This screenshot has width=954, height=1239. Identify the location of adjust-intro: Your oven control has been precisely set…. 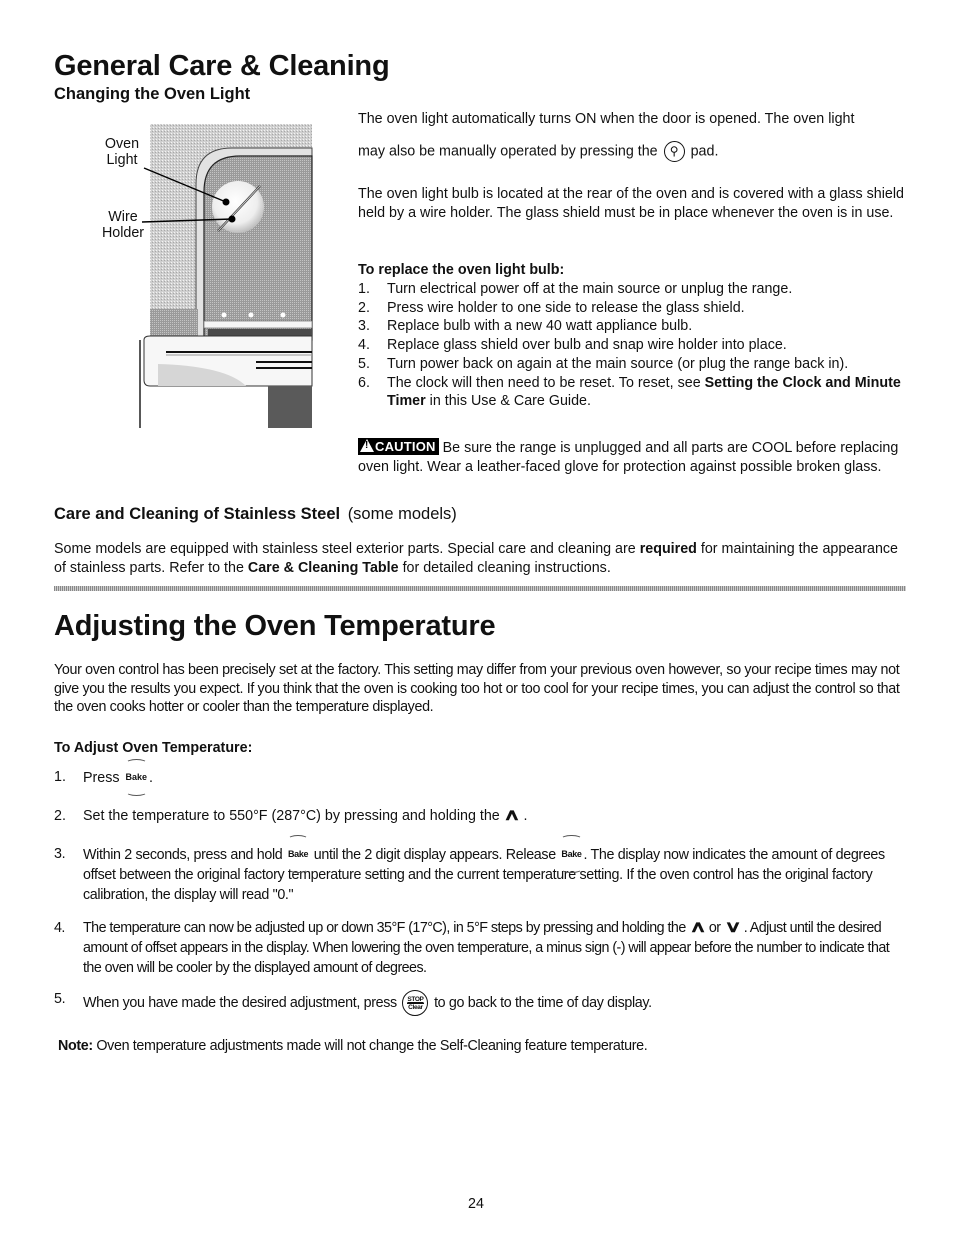
(477, 688).